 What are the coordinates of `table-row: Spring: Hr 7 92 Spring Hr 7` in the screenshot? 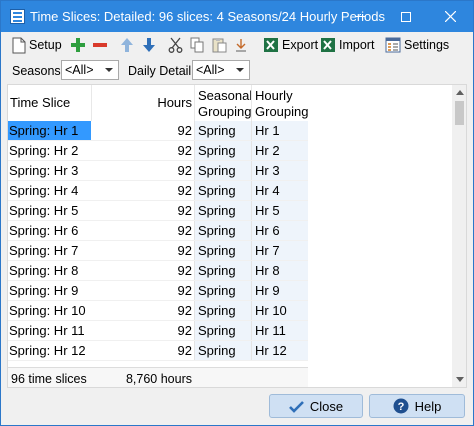 It's located at (158, 251).